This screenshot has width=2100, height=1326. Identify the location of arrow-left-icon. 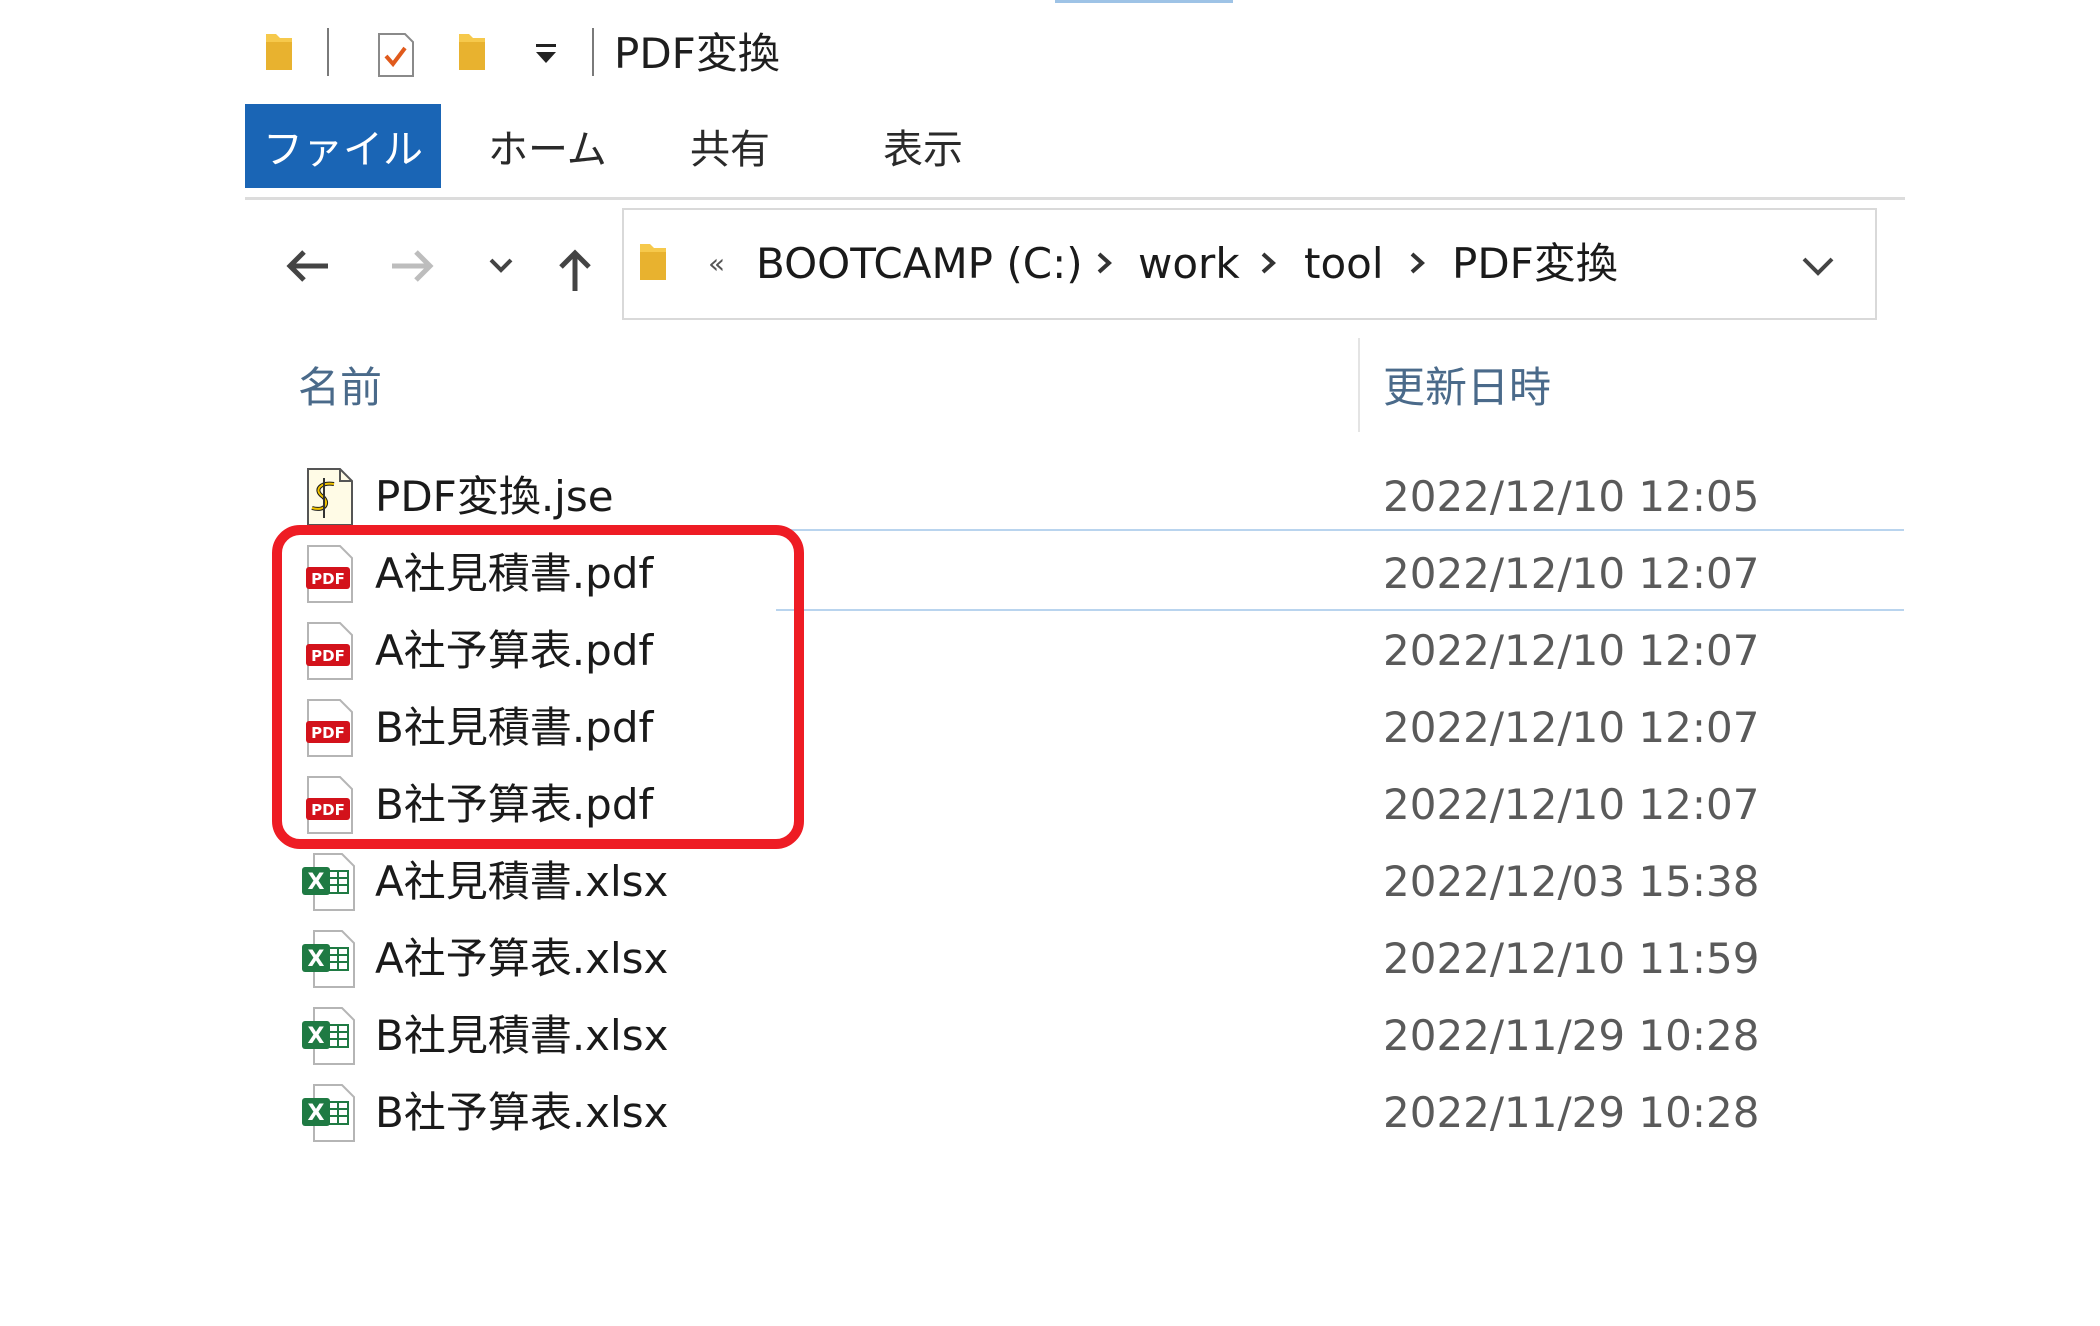
(307, 266).